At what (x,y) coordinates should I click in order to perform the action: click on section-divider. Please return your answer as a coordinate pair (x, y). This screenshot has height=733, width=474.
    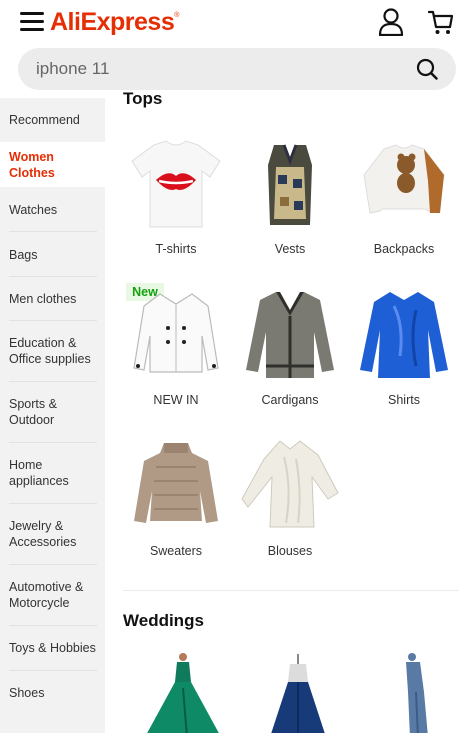
    Looking at the image, I should click on (291, 590).